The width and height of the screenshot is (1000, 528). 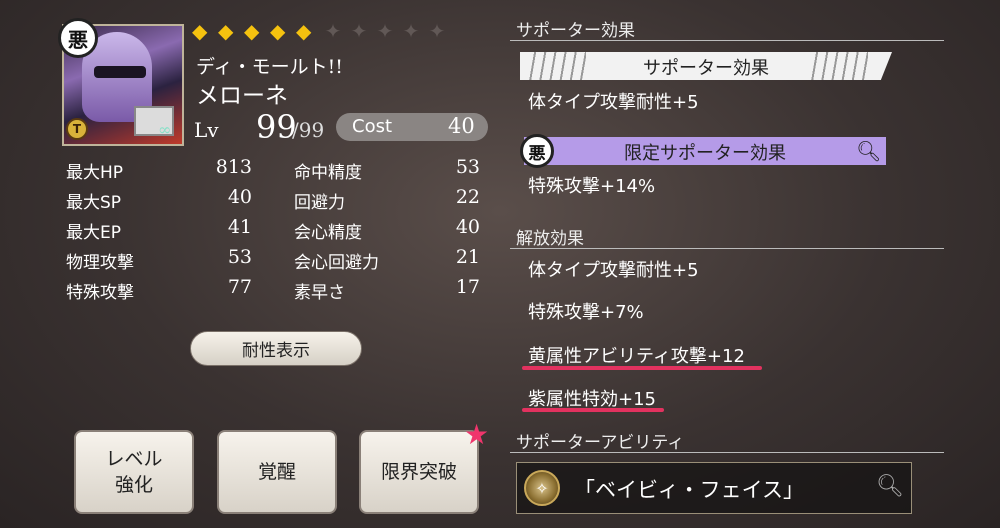 What do you see at coordinates (467, 257) in the screenshot?
I see `stat-value: 21` at bounding box center [467, 257].